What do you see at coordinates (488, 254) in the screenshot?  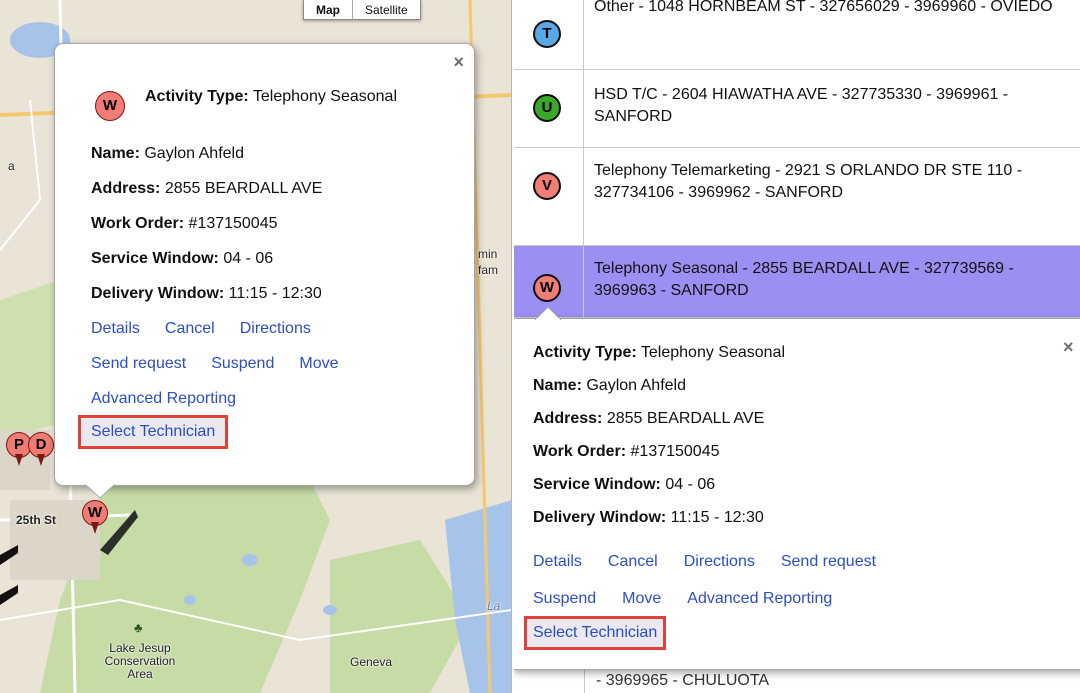 I see `map-label-mid1: min` at bounding box center [488, 254].